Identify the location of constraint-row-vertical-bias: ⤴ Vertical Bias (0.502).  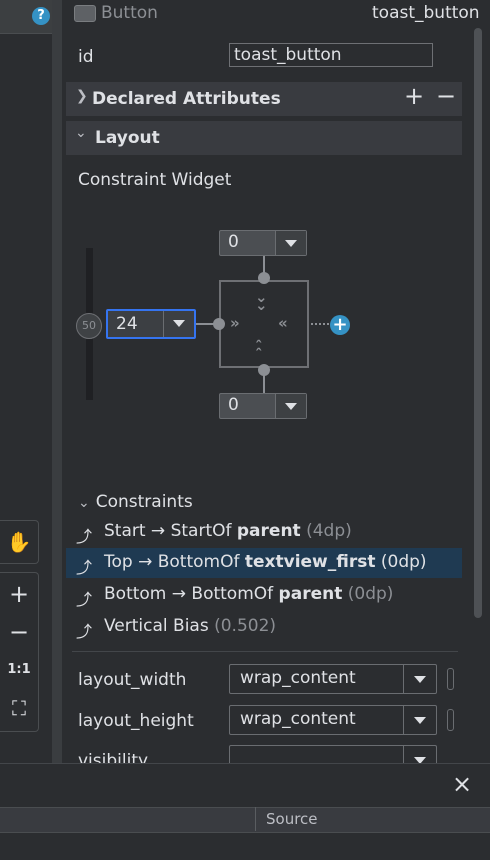
(264, 627).